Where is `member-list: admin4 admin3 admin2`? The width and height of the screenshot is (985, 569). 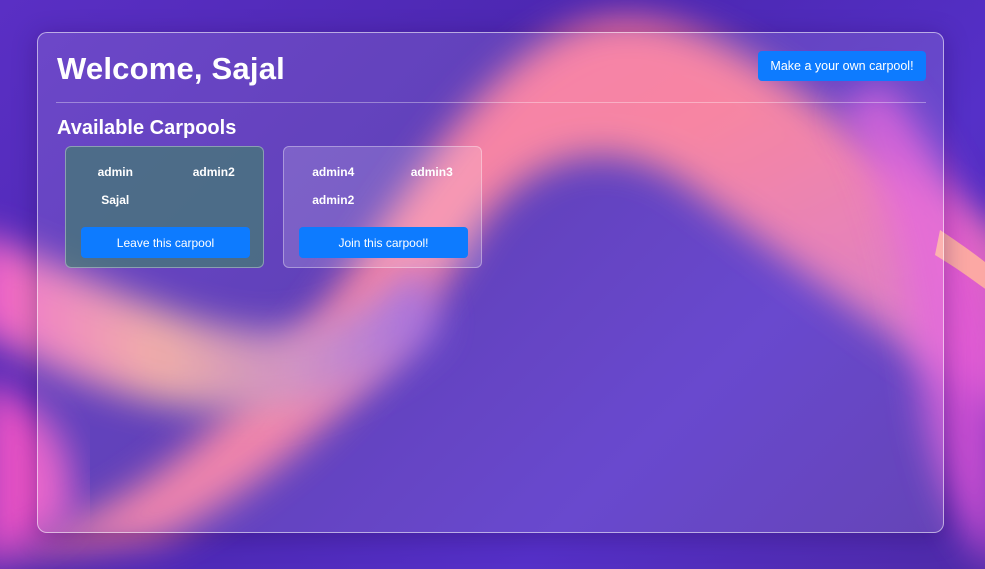
member-list: admin4 admin3 admin2 is located at coordinates (382, 186).